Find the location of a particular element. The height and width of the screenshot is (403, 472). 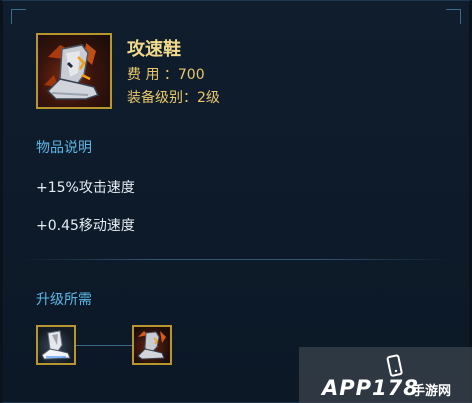

effect-move-speed: +0.45移动速度 is located at coordinates (85, 226).